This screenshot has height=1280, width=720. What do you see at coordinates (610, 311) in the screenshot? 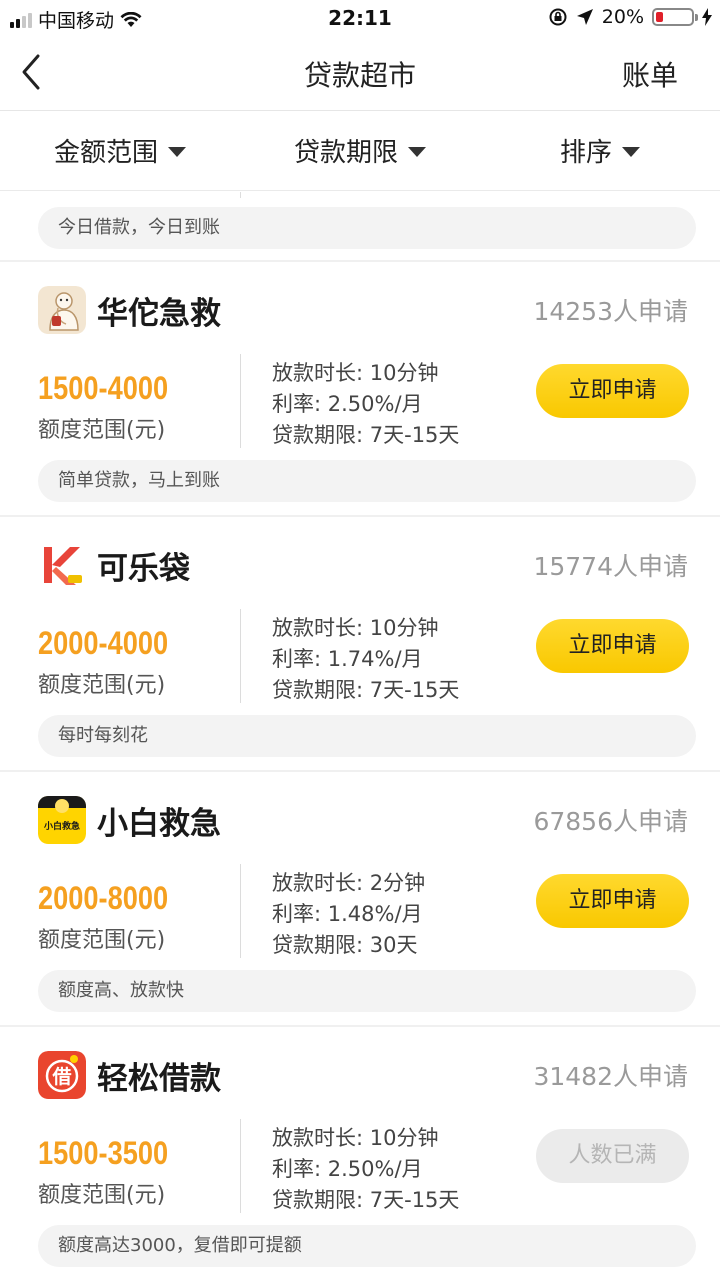
I see `applicant-count: 14253人申请` at bounding box center [610, 311].